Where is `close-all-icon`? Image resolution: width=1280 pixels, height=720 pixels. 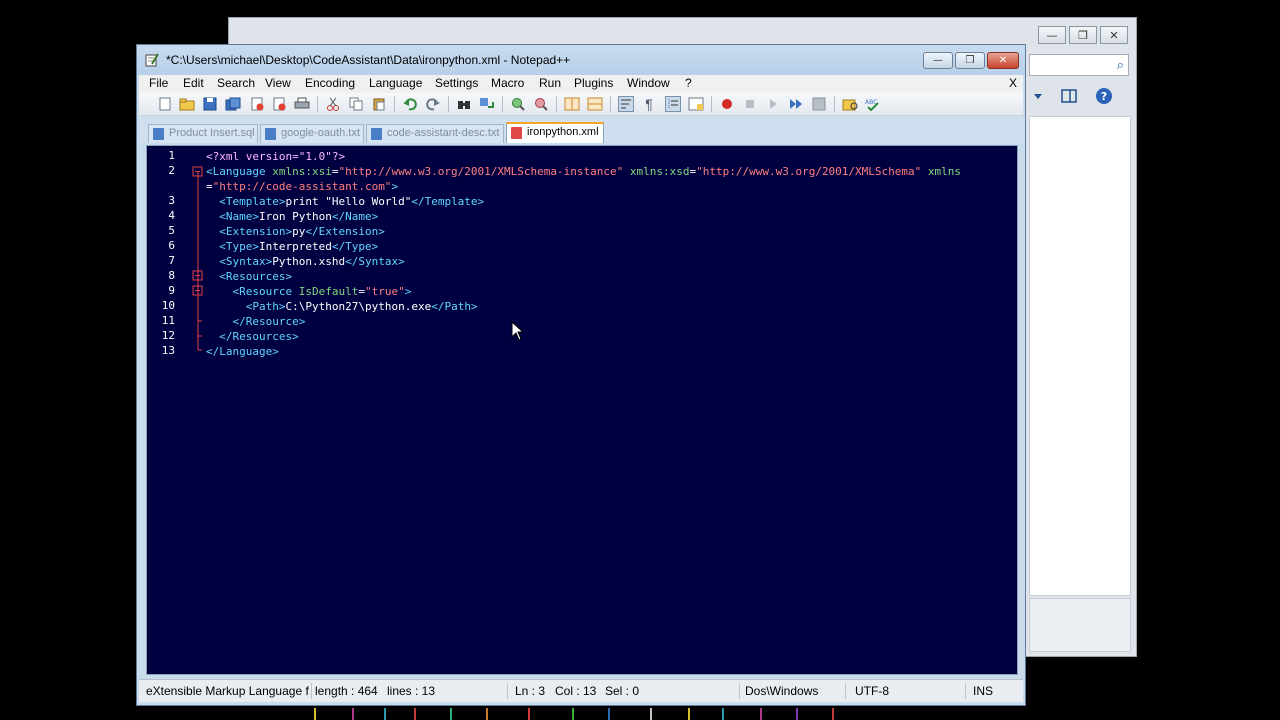
close-all-icon is located at coordinates (279, 104).